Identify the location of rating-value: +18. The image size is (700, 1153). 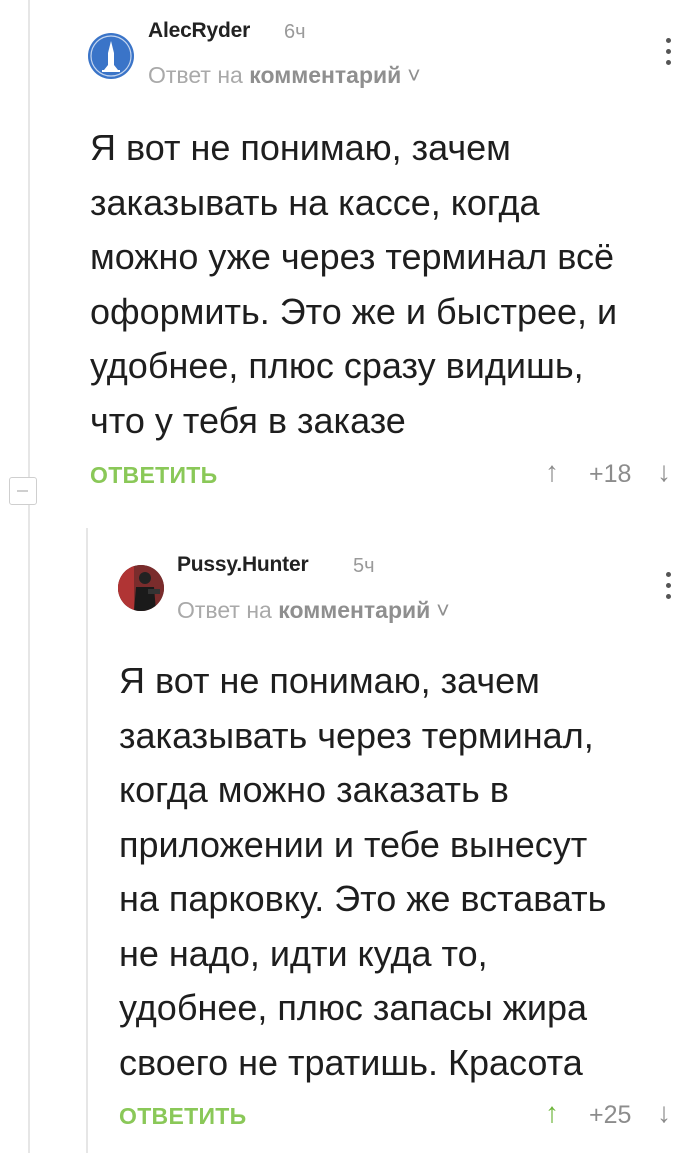
(610, 474).